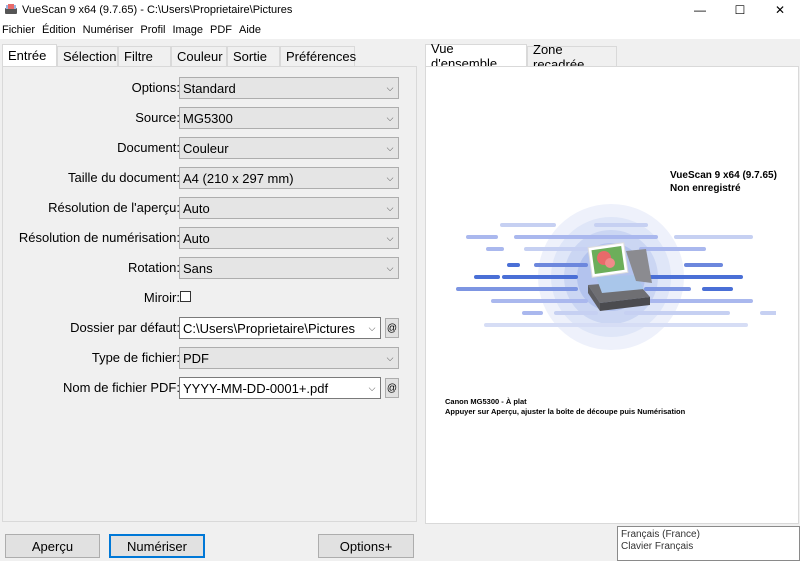  I want to click on document-select: Couleur ⌵, so click(289, 148).